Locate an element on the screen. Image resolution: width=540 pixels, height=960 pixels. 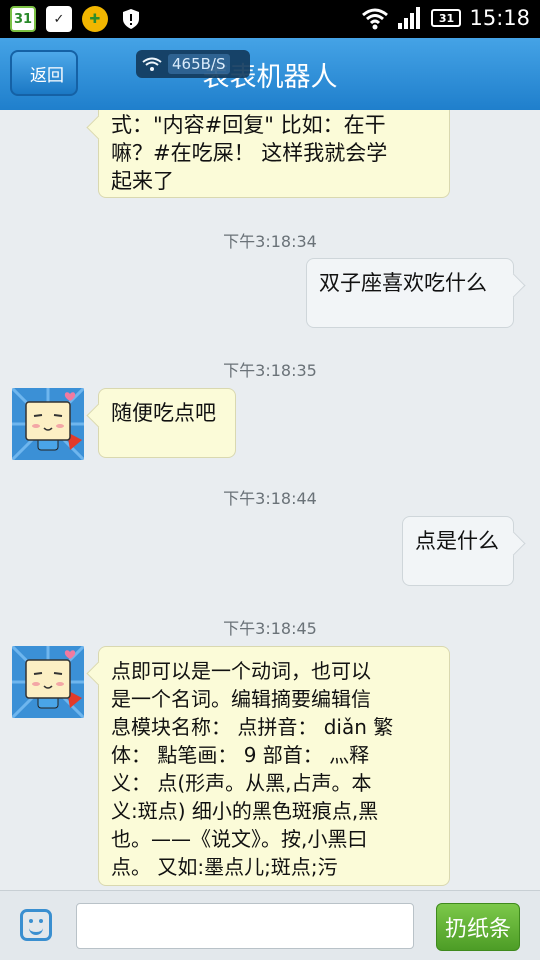
sent-message: 双子座喜欢吃什么 is located at coordinates (410, 293).